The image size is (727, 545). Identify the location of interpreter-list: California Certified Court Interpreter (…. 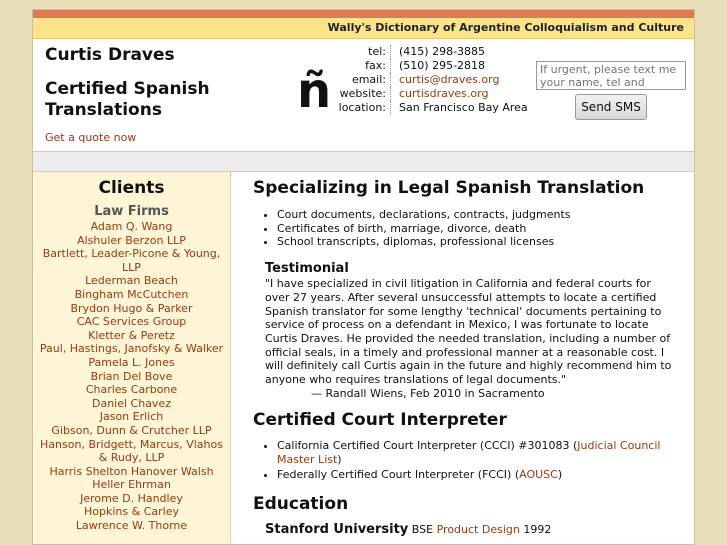
(472, 460).